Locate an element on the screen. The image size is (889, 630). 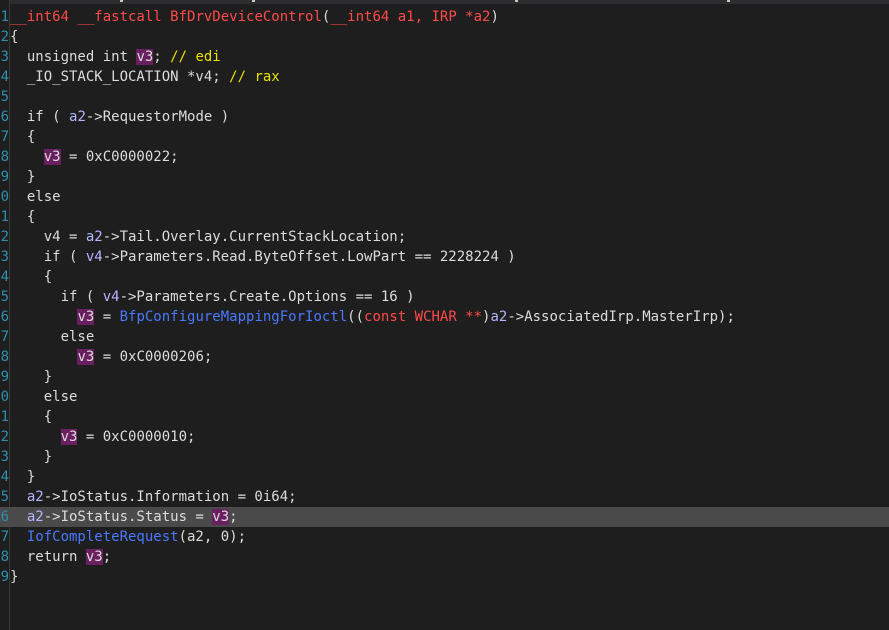
code-line: 22 v3 = 0xC0000010; is located at coordinates (444, 437).